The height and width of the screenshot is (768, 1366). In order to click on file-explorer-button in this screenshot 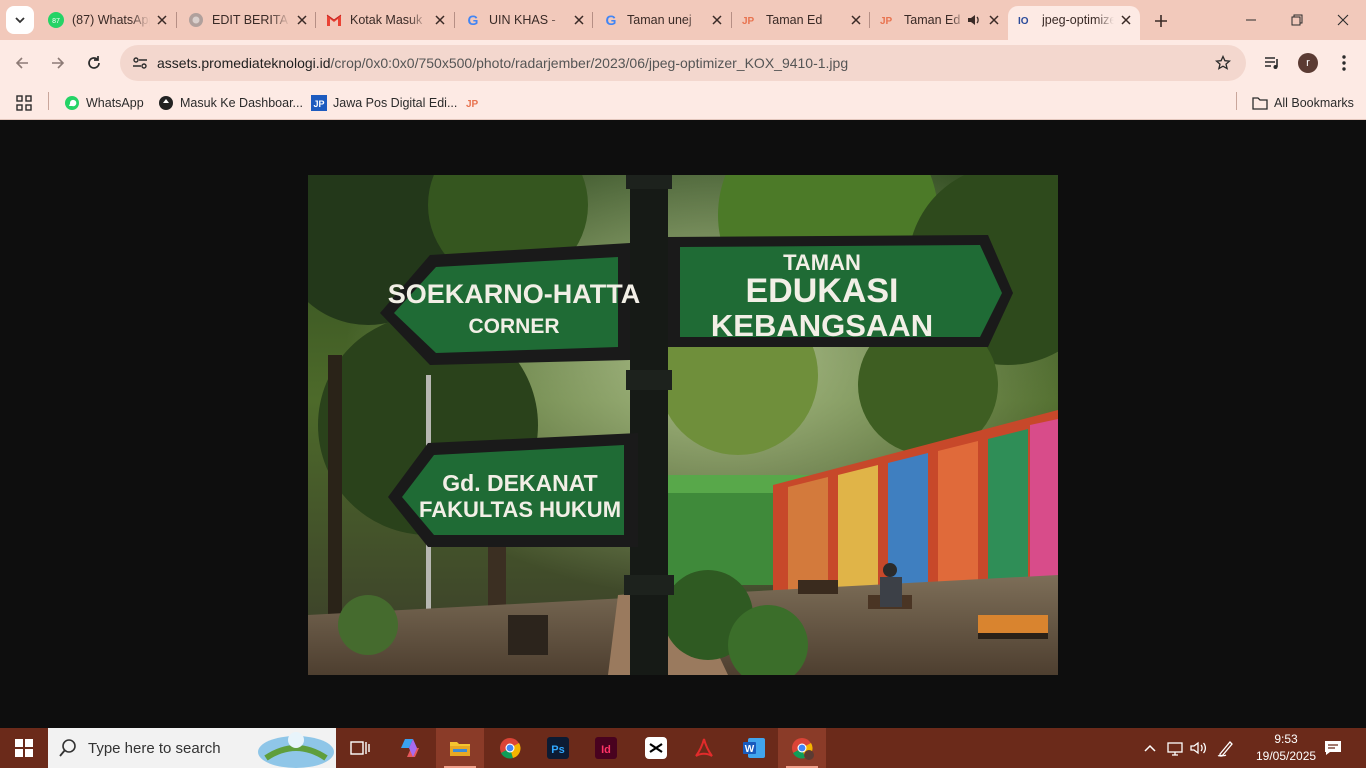, I will do `click(460, 748)`.